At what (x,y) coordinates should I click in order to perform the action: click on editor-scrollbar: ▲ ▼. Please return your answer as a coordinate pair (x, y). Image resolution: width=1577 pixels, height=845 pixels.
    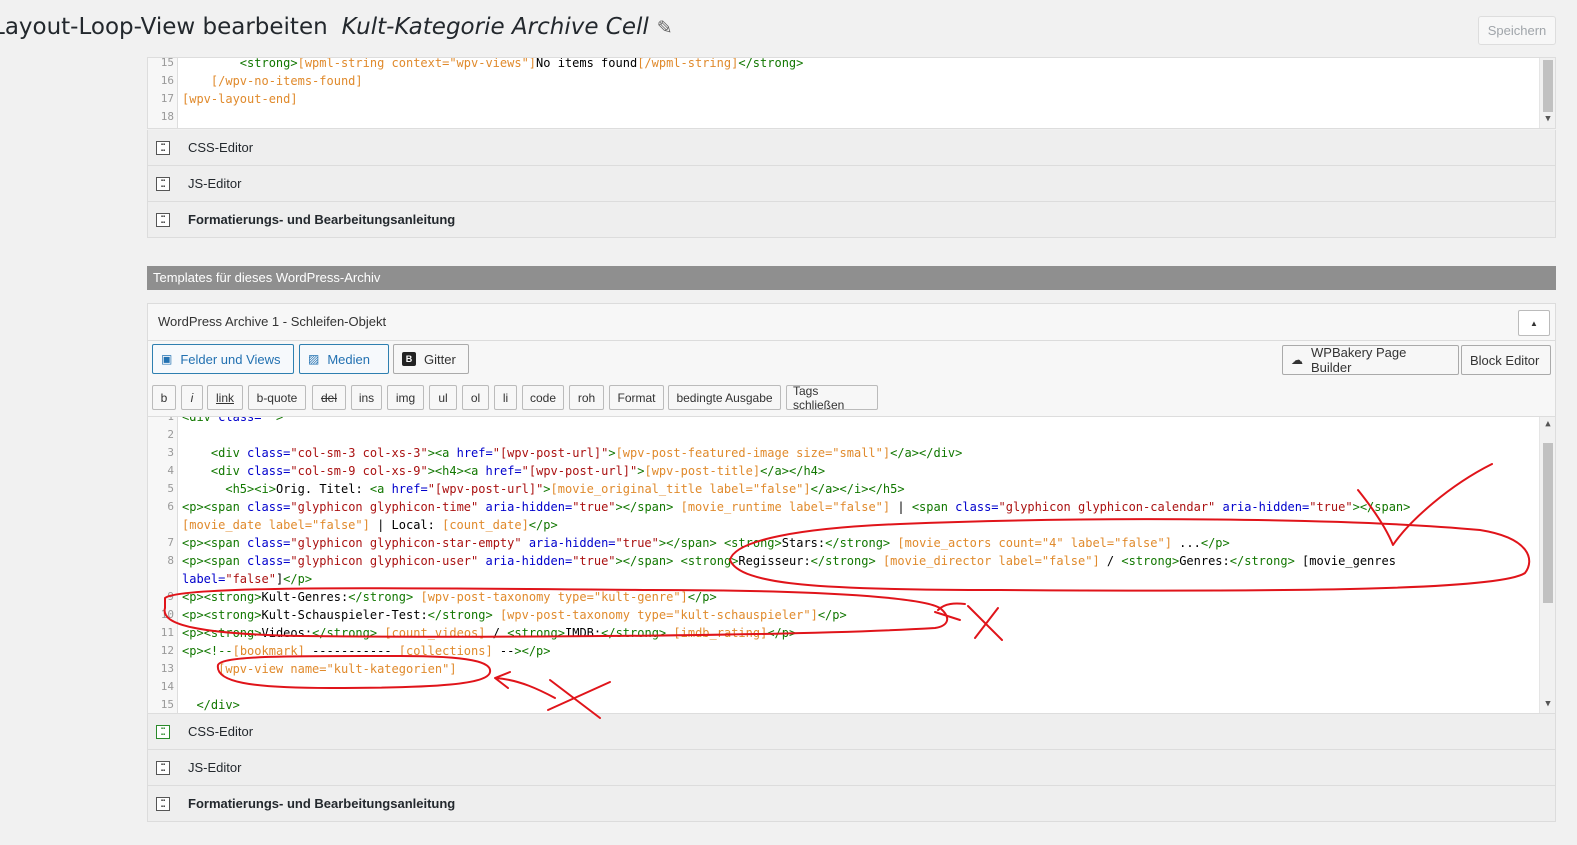
    Looking at the image, I should click on (1547, 565).